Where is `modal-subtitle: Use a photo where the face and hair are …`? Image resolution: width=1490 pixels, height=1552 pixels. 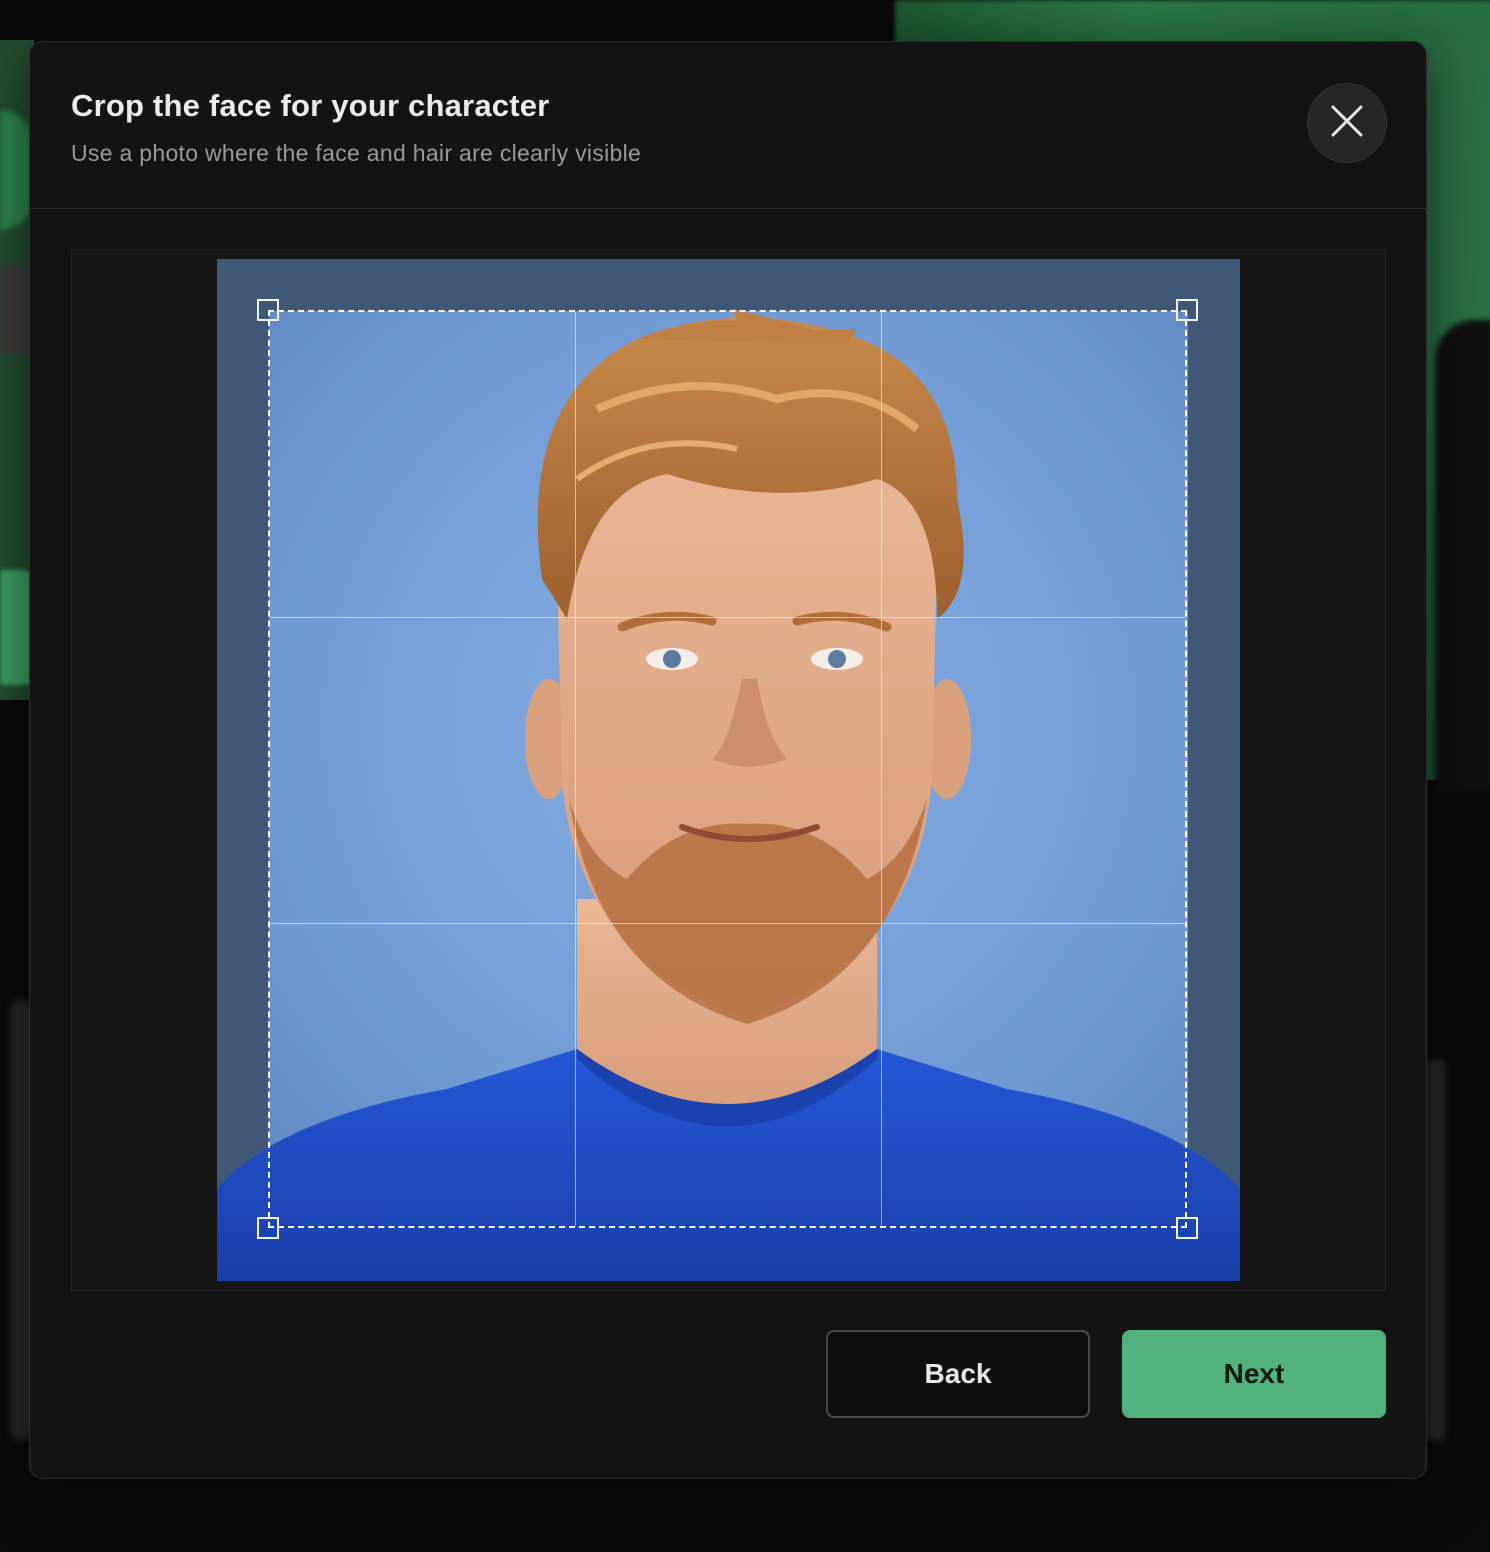 modal-subtitle: Use a photo where the face and hair are … is located at coordinates (356, 153).